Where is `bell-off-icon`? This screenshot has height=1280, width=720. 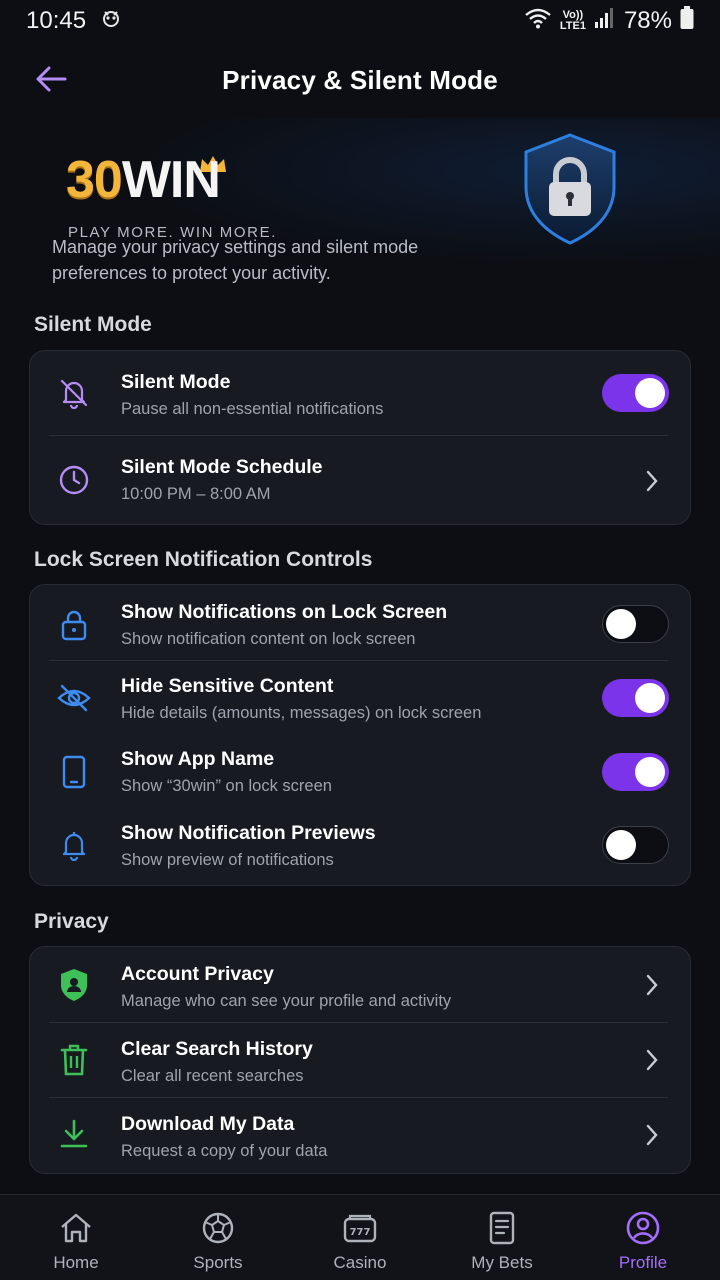
bell-off-icon is located at coordinates (74, 393).